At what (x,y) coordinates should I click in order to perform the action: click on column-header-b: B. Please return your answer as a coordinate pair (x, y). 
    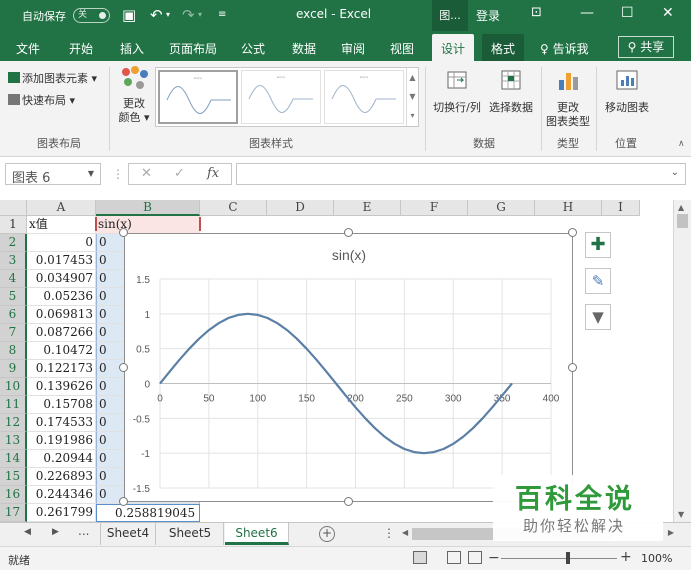
    Looking at the image, I should click on (148, 208).